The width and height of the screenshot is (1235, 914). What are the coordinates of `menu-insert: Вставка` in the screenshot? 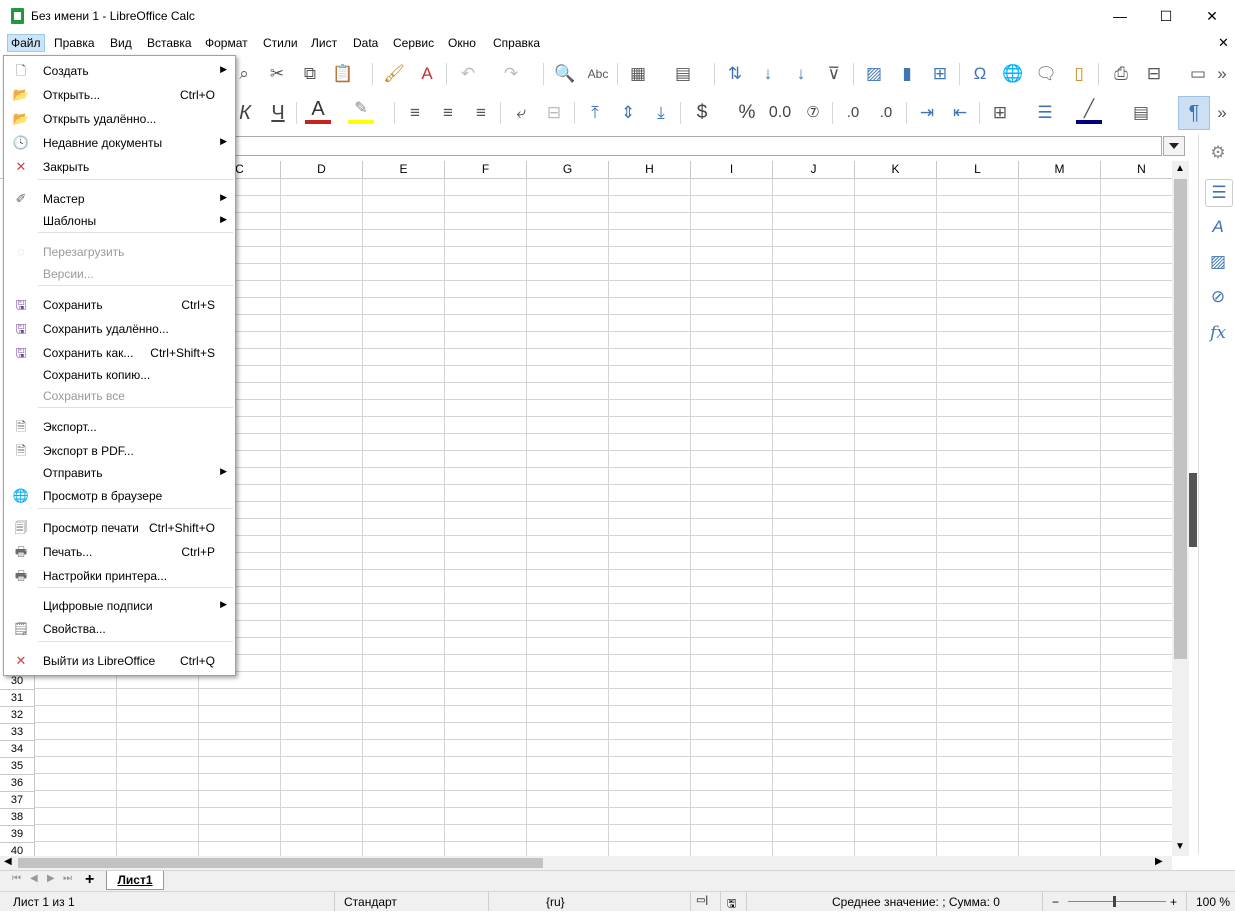 It's located at (169, 43).